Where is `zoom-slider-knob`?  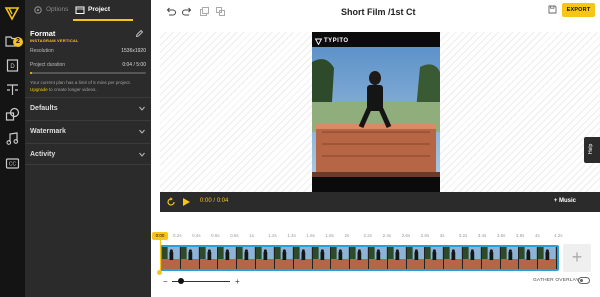
zoom-slider-knob is located at coordinates (180, 281).